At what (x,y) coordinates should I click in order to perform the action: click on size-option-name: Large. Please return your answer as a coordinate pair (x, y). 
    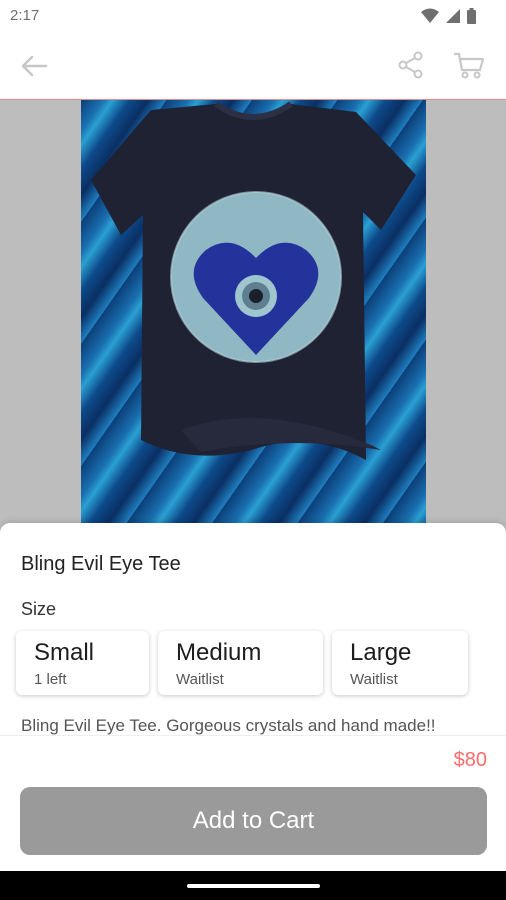
    Looking at the image, I should click on (381, 652).